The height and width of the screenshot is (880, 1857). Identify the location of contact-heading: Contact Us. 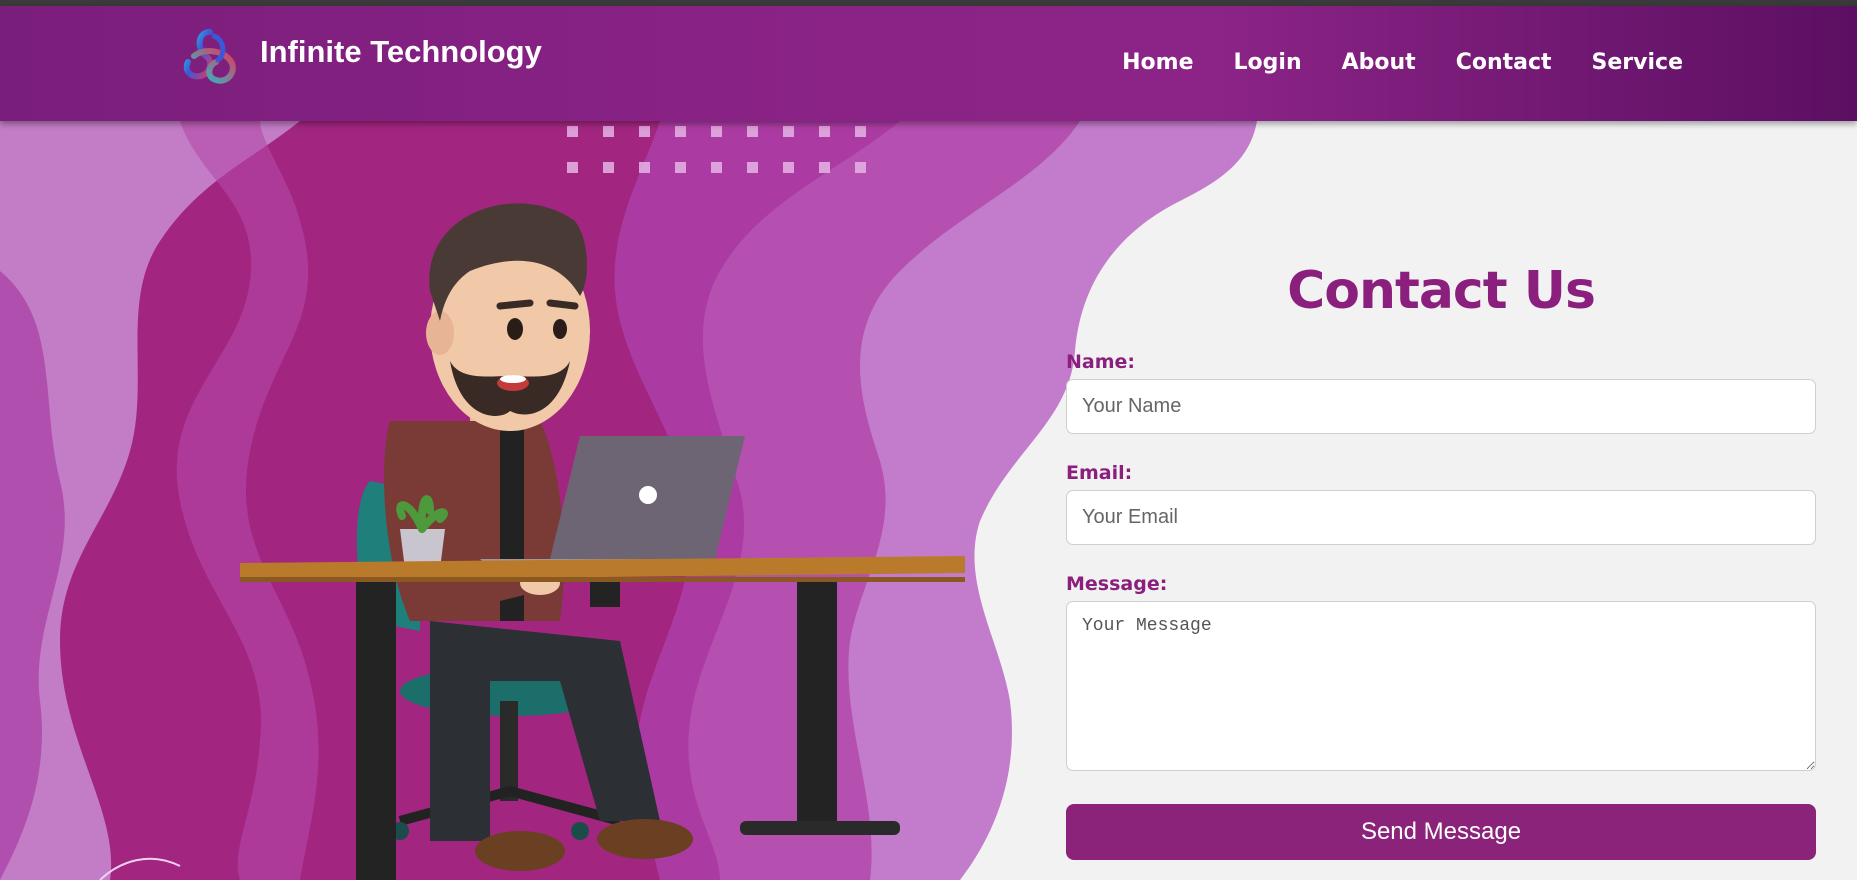
(1441, 291).